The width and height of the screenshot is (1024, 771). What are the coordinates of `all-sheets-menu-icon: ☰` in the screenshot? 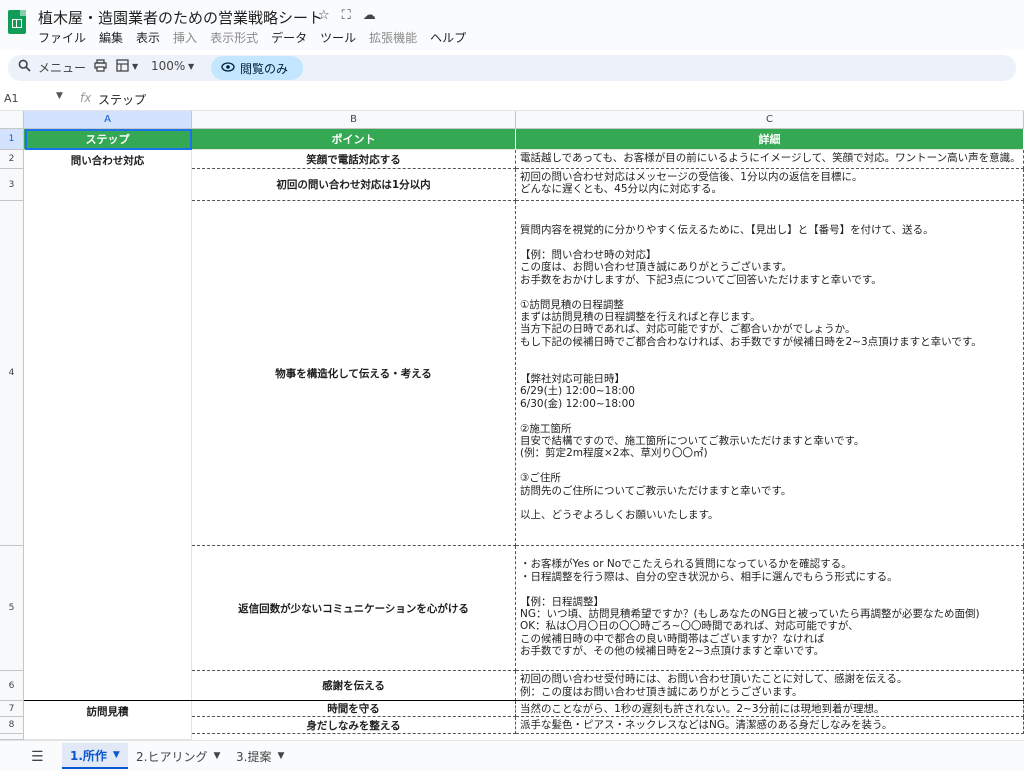 It's located at (37, 757).